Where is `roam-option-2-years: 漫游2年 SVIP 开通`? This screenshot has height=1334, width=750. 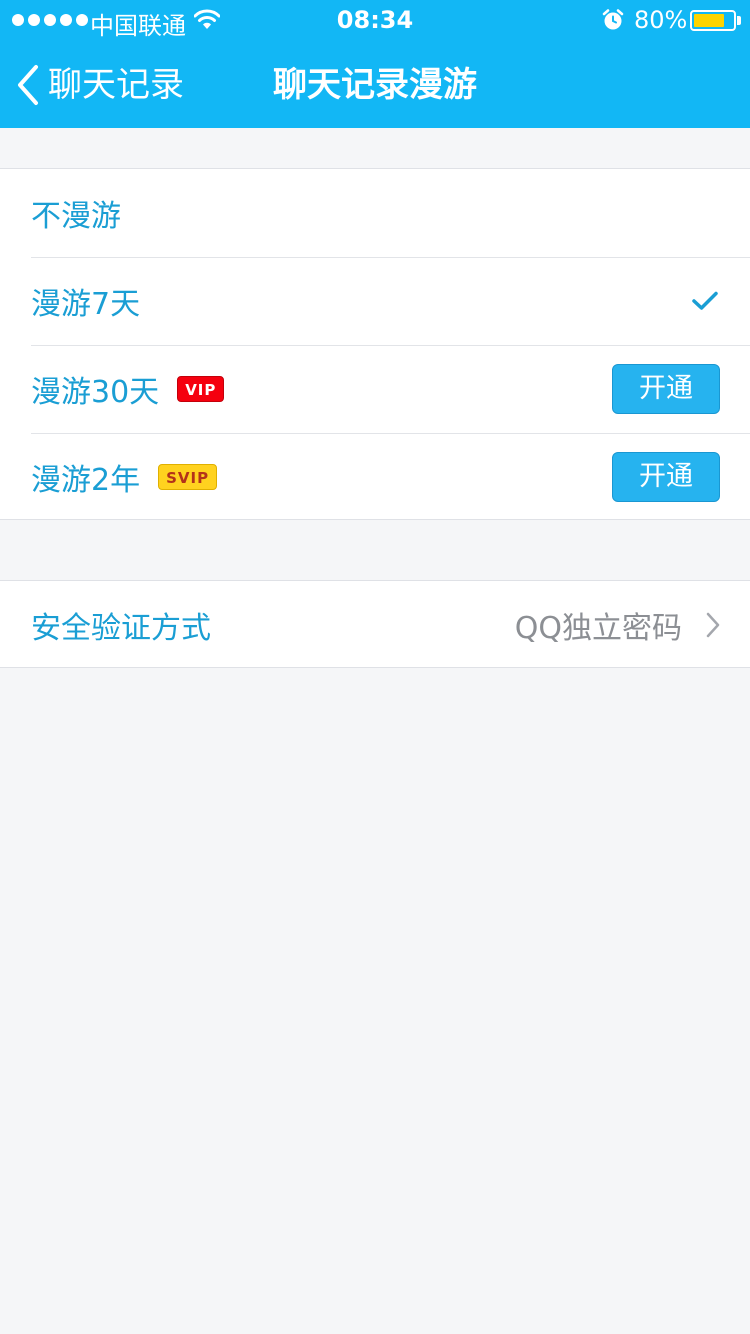 roam-option-2-years: 漫游2年 SVIP 开通 is located at coordinates (375, 477).